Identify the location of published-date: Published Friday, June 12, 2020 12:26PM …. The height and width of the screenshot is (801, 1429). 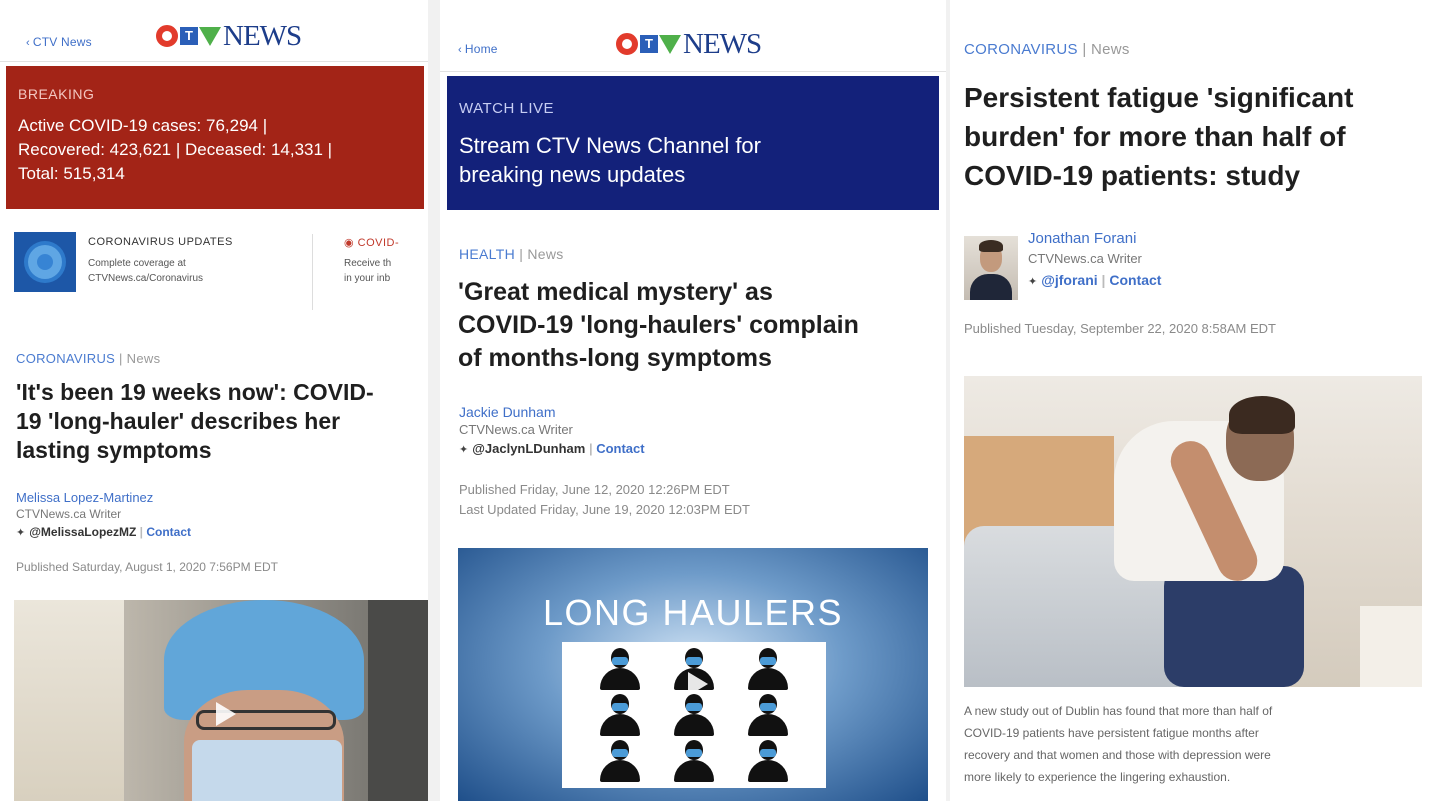
(594, 489).